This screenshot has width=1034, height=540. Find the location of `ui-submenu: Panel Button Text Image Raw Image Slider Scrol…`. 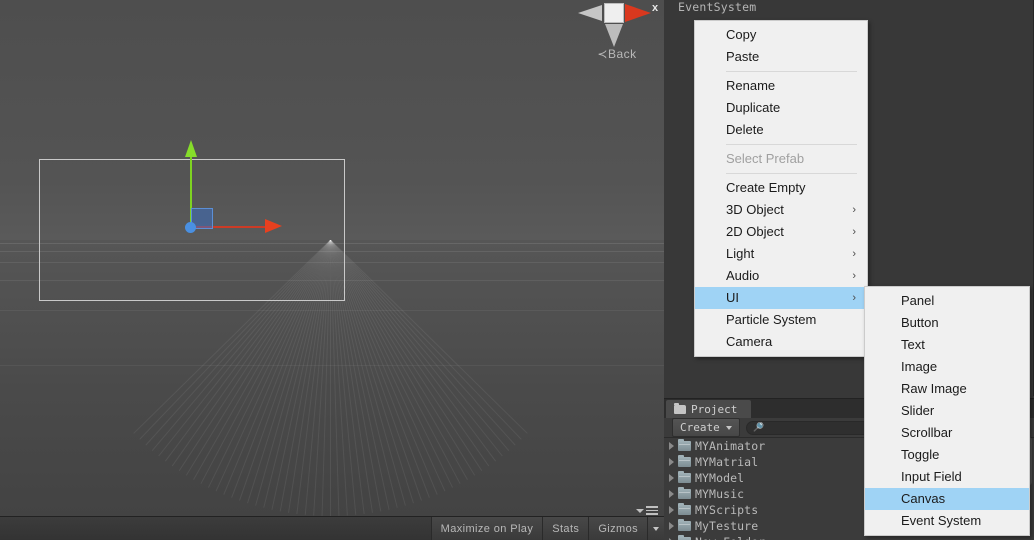

ui-submenu: Panel Button Text Image Raw Image Slider Scrol… is located at coordinates (947, 411).